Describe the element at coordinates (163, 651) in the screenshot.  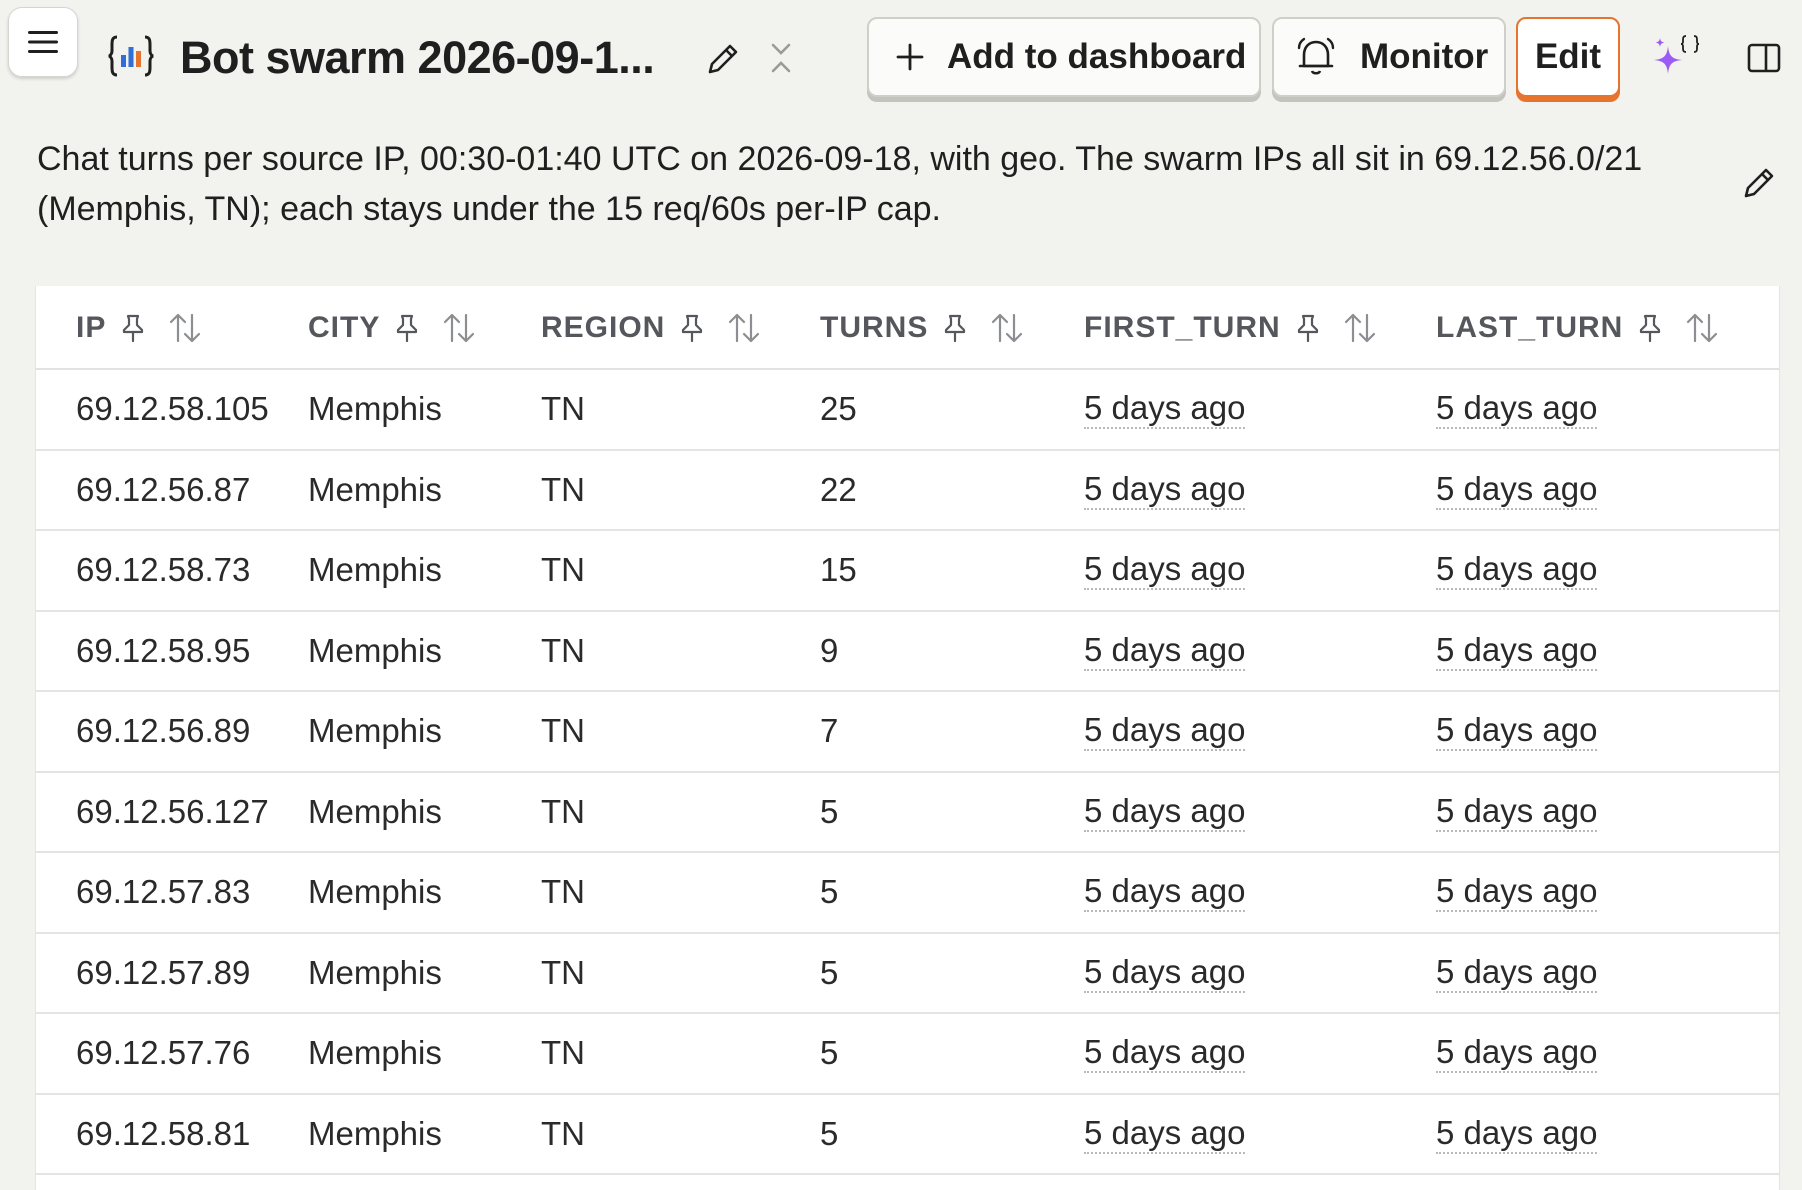
I see `cell-ip: 69.12.58.95` at that location.